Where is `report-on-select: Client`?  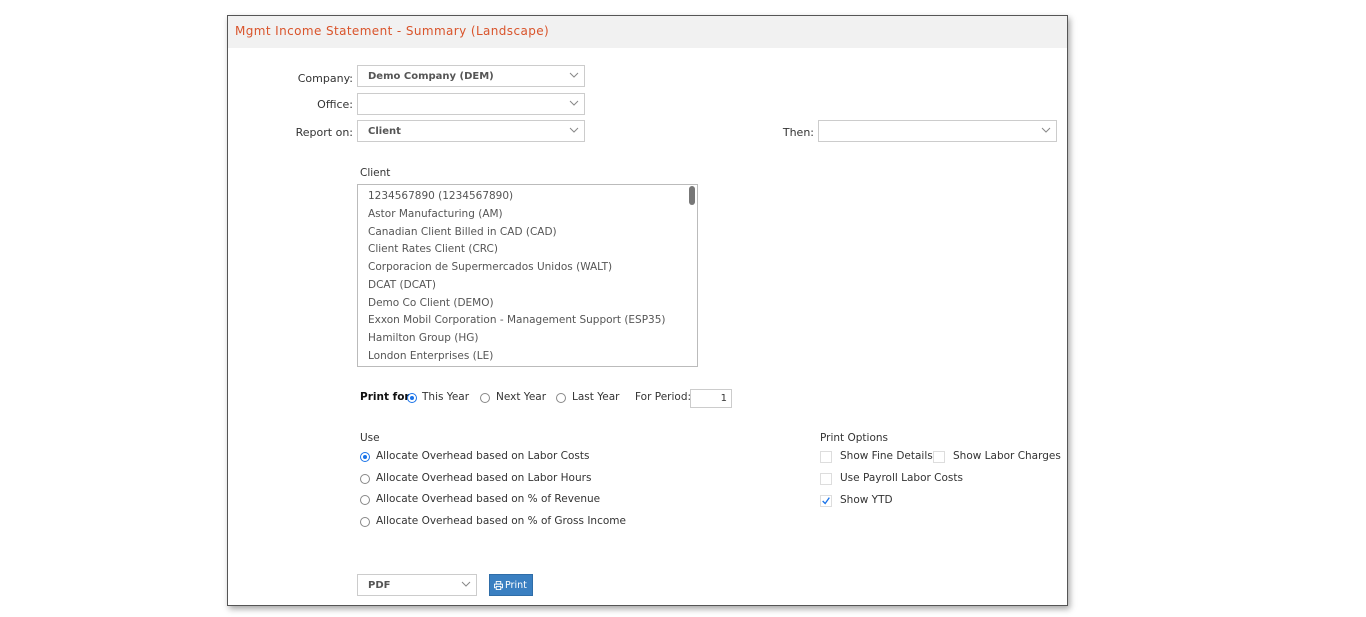 report-on-select: Client is located at coordinates (471, 131).